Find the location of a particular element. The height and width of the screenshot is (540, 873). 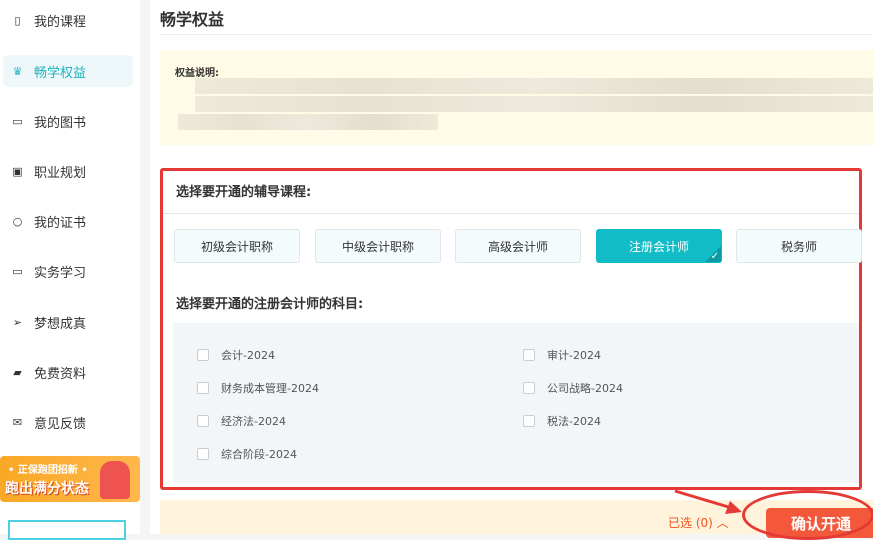

check-icon: ✓ is located at coordinates (714, 256).